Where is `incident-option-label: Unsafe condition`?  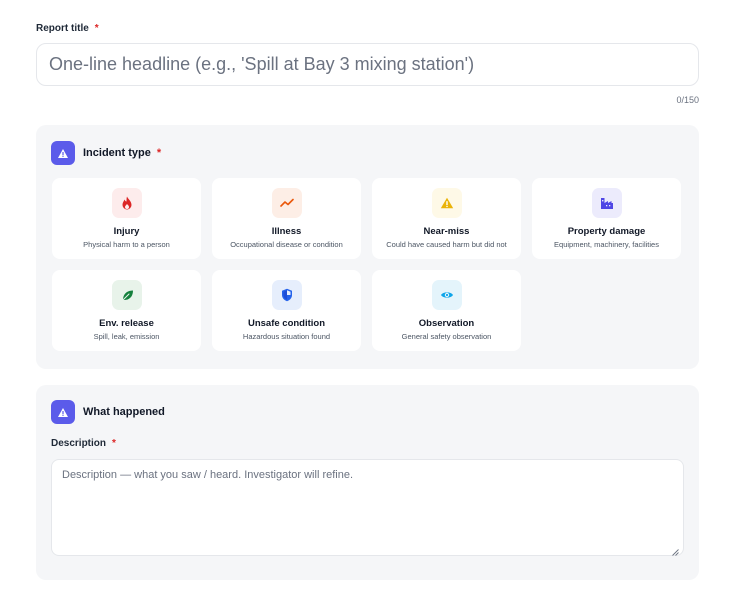 incident-option-label: Unsafe condition is located at coordinates (286, 323).